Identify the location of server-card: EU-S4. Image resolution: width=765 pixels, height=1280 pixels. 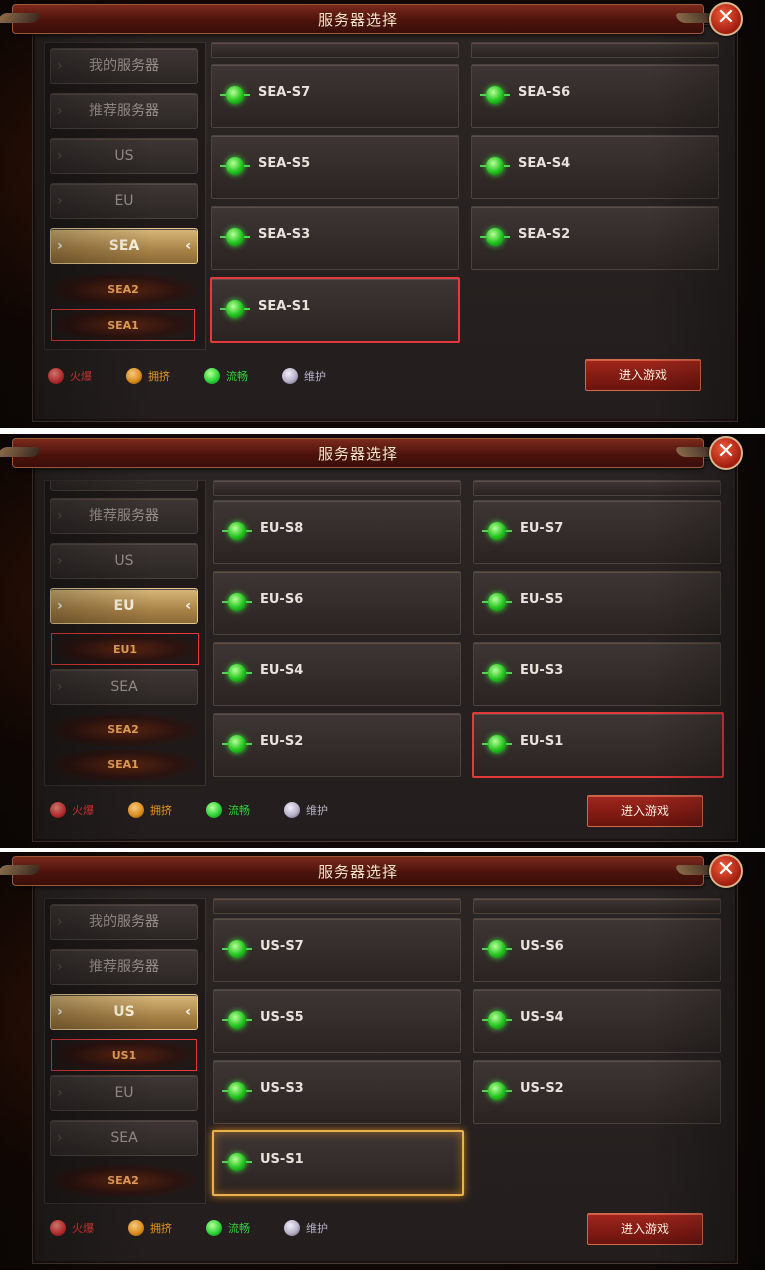
(337, 674).